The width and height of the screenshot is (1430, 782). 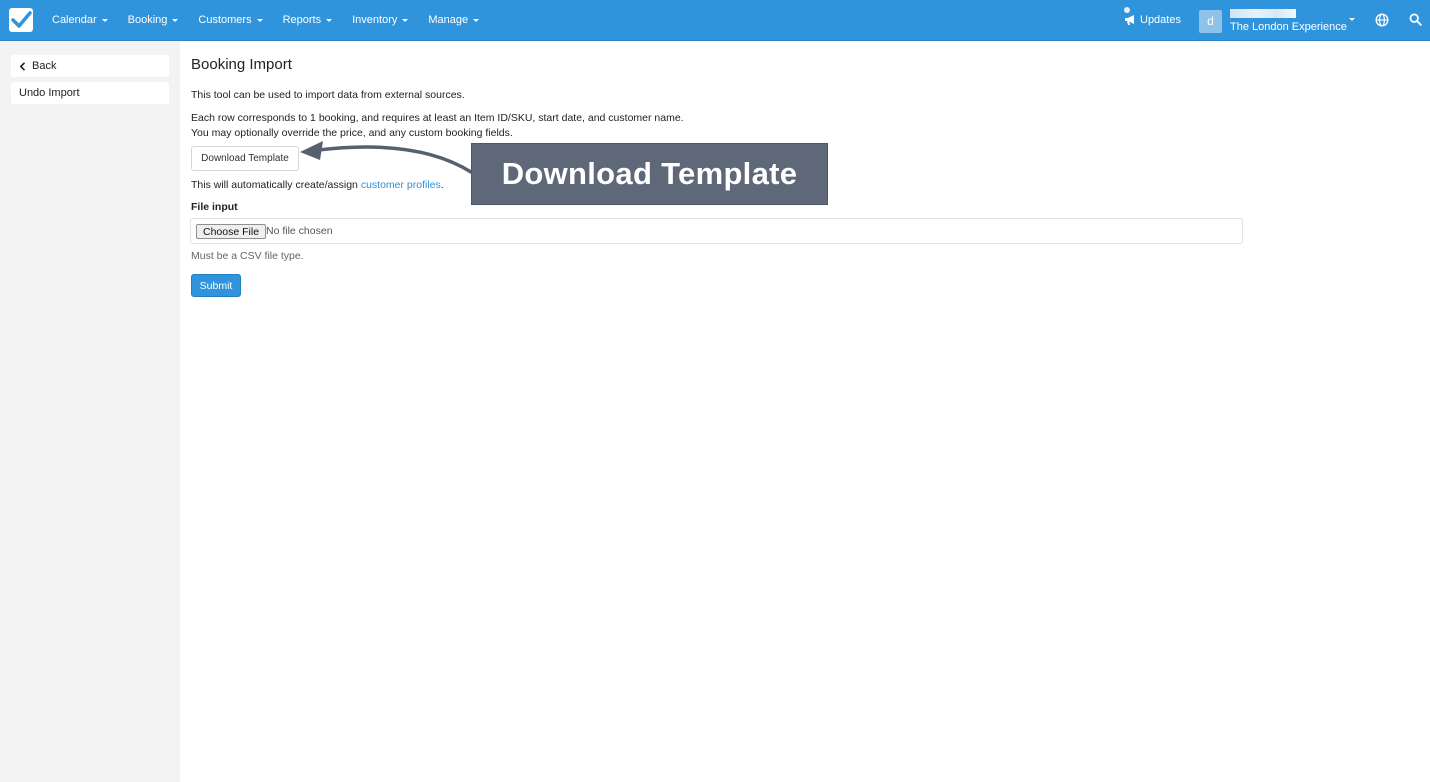 I want to click on customer-profiles-link: customer profiles, so click(x=401, y=185).